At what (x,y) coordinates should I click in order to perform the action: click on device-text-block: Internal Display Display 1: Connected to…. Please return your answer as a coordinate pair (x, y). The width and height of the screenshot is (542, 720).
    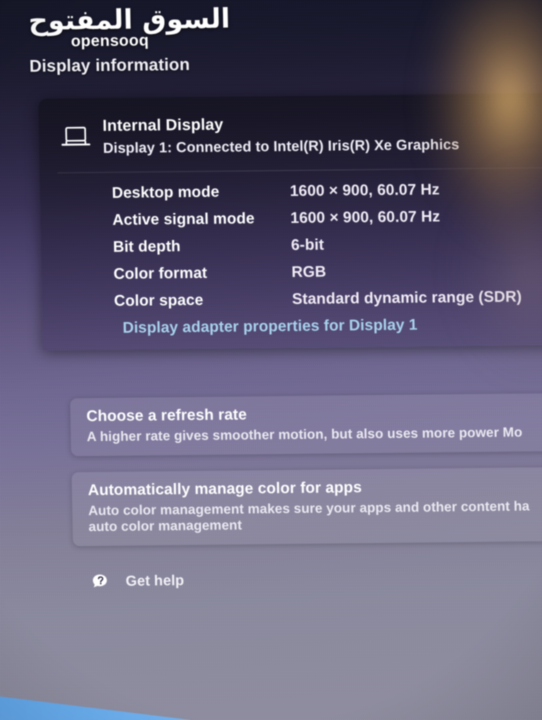
    Looking at the image, I should click on (280, 135).